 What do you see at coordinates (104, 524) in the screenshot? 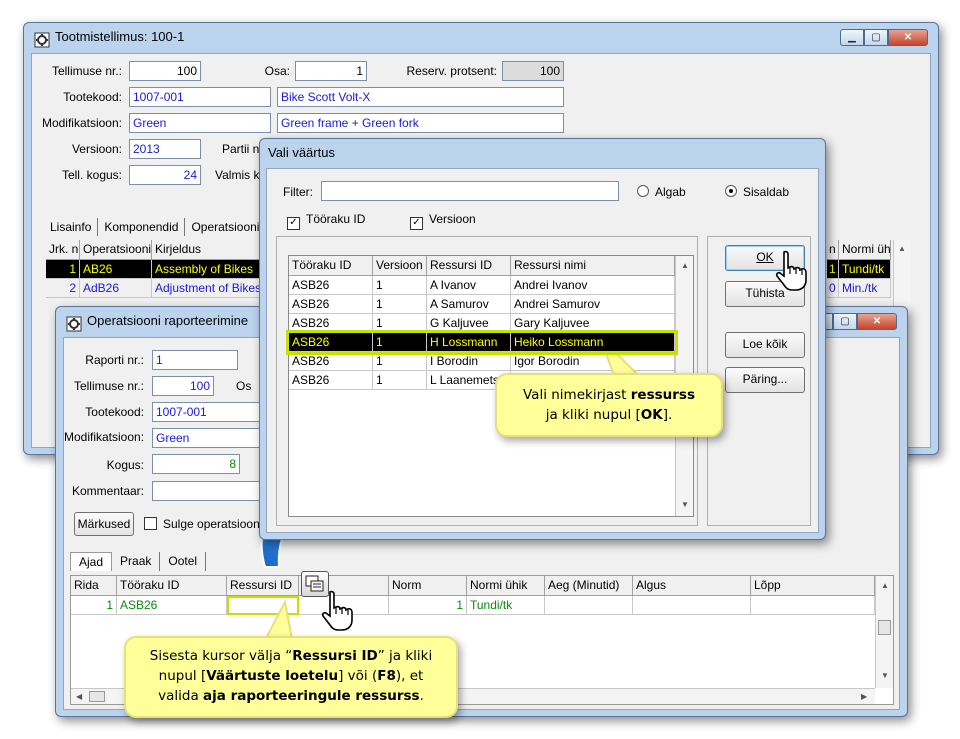
I see `notes-button: Märkused` at bounding box center [104, 524].